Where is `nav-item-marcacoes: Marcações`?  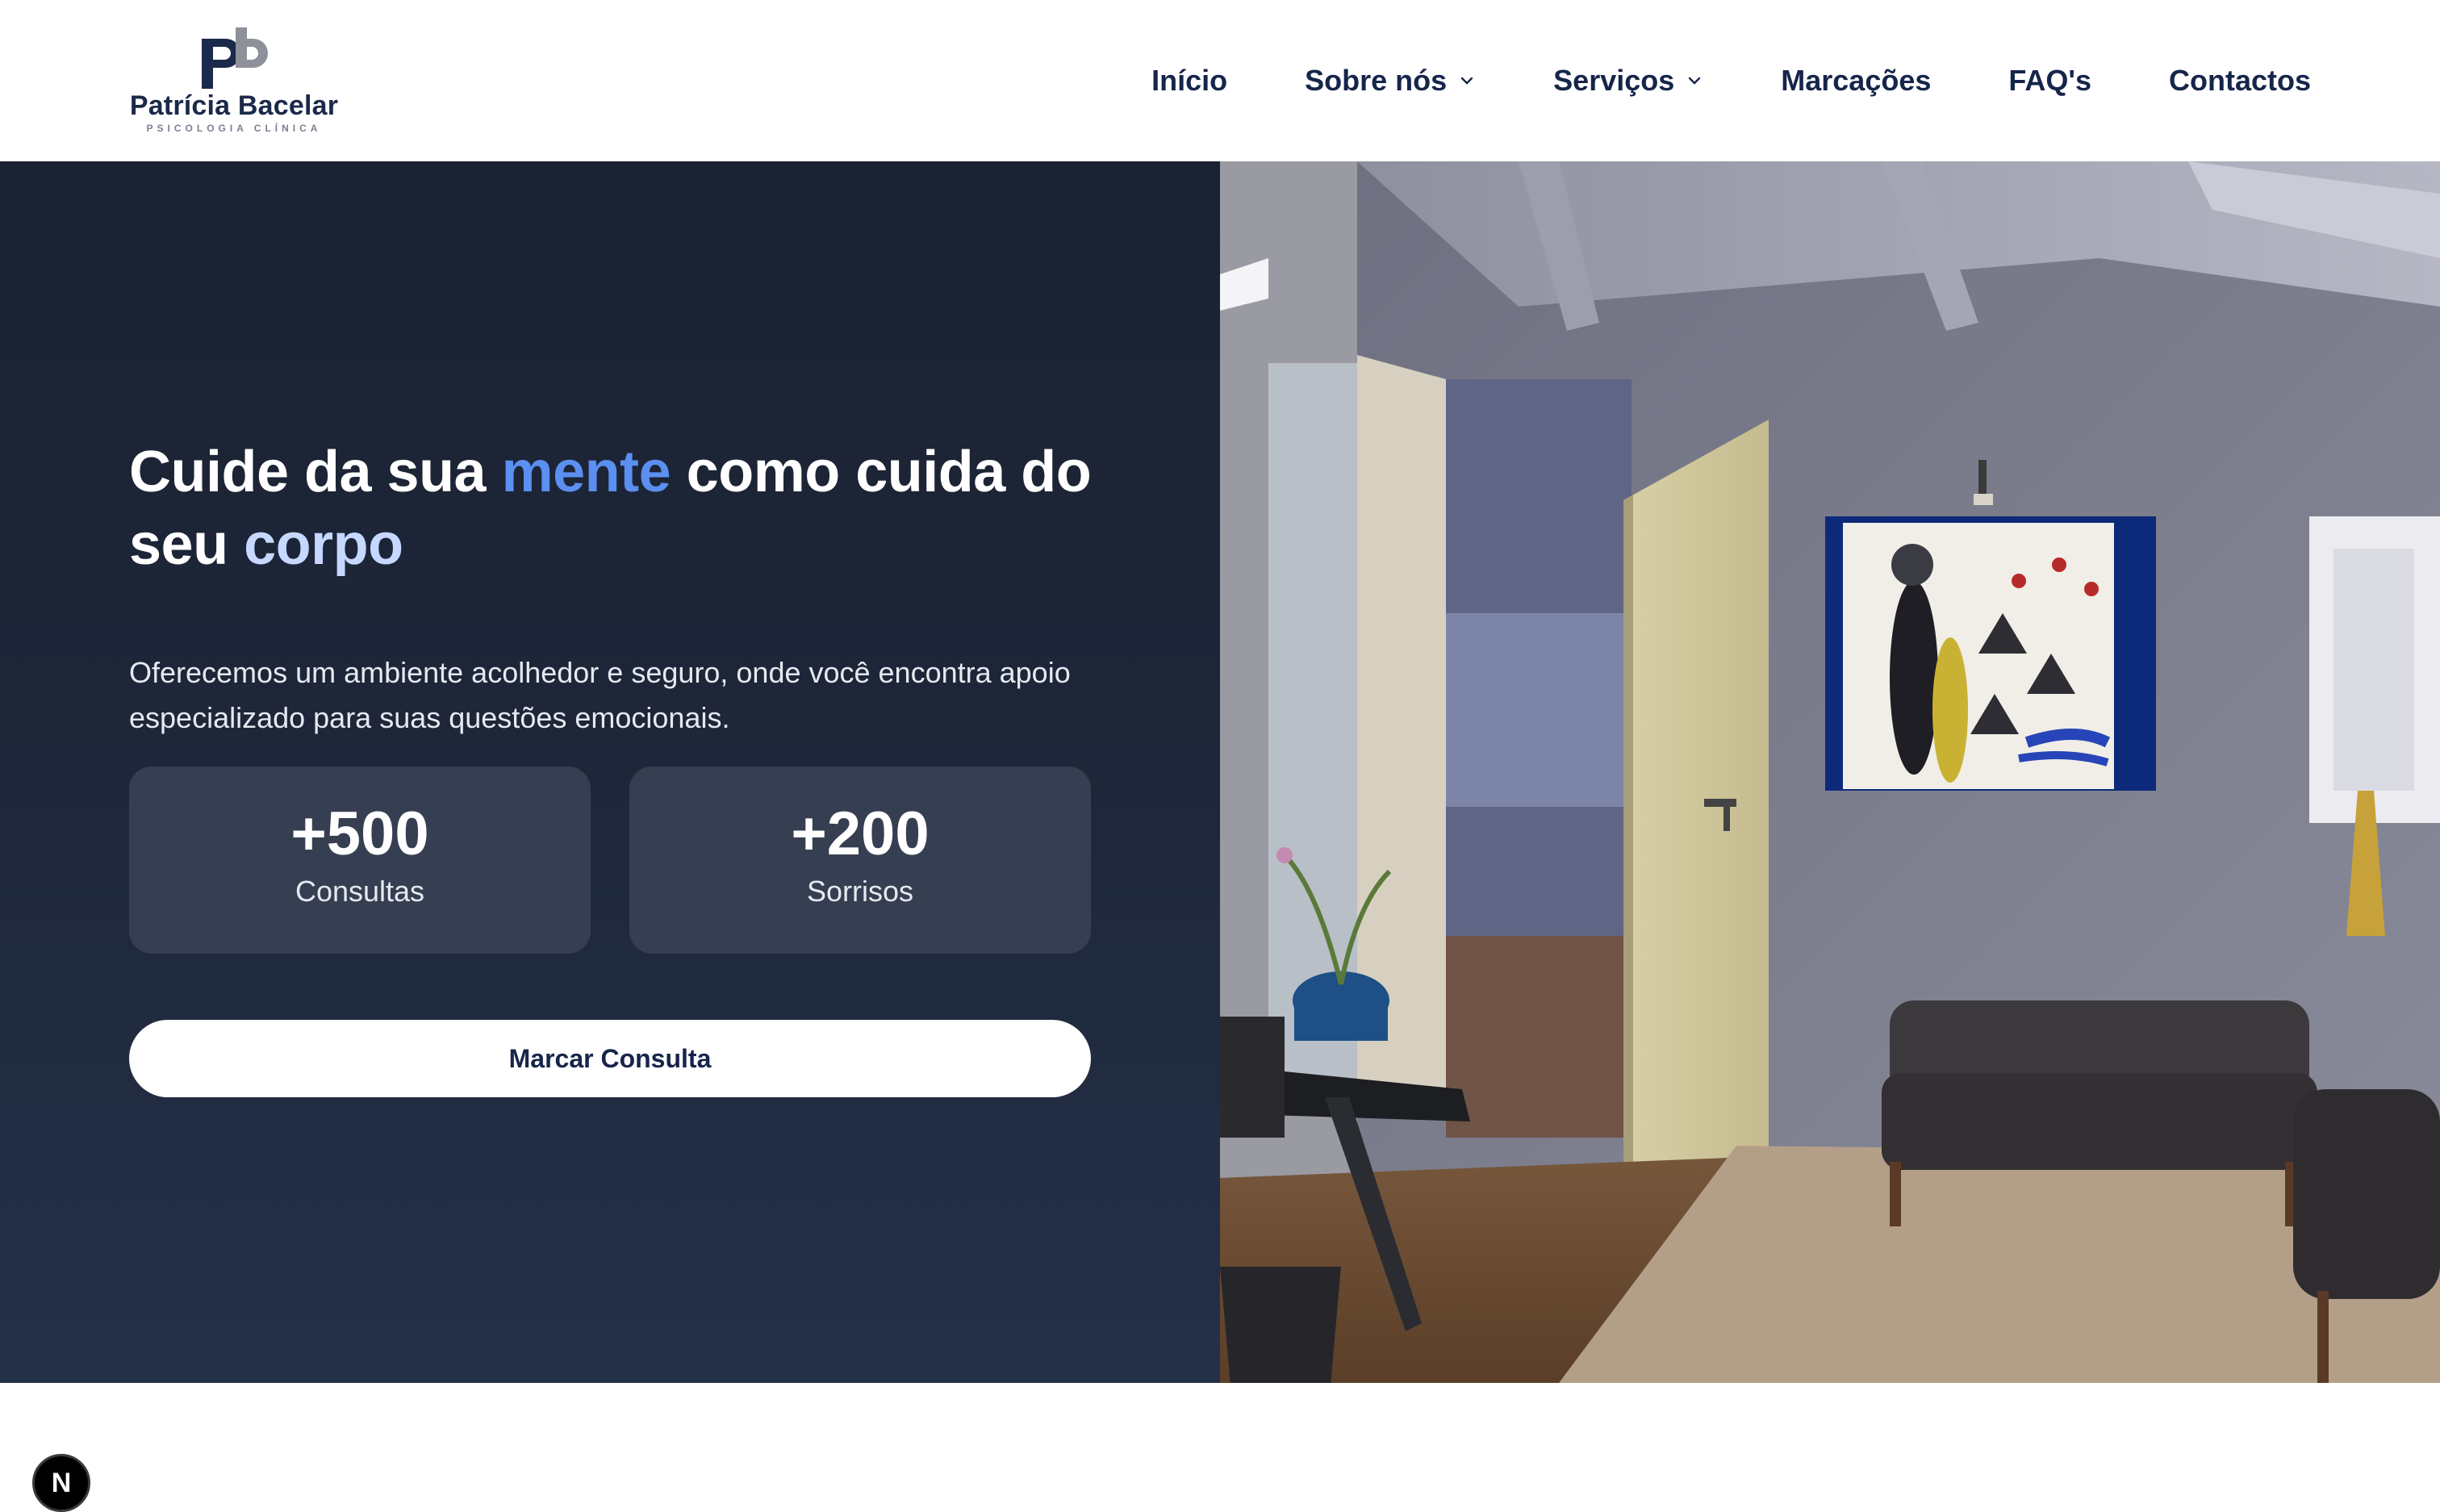
nav-item-marcacoes: Marcações is located at coordinates (1856, 81).